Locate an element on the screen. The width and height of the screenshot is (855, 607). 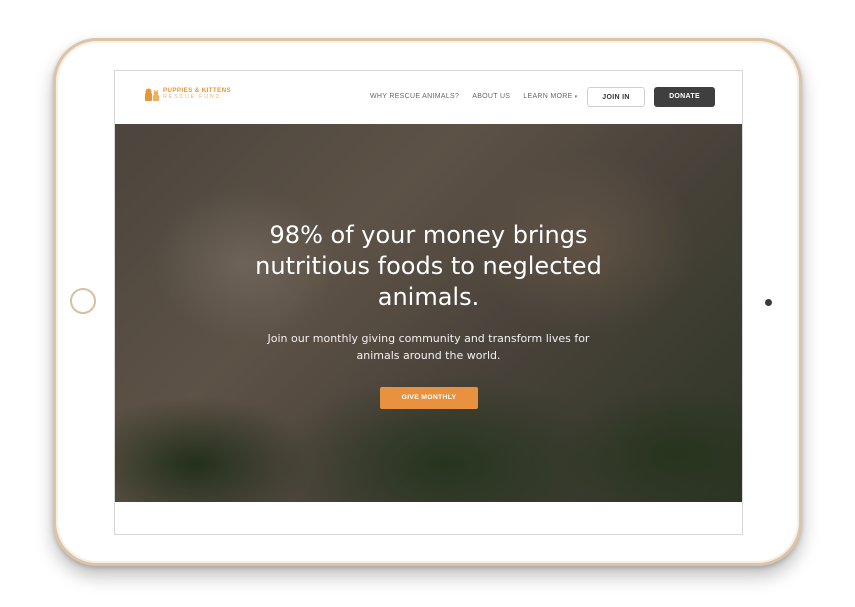
brand-name-line2: RESCUE FUND is located at coordinates (192, 96).